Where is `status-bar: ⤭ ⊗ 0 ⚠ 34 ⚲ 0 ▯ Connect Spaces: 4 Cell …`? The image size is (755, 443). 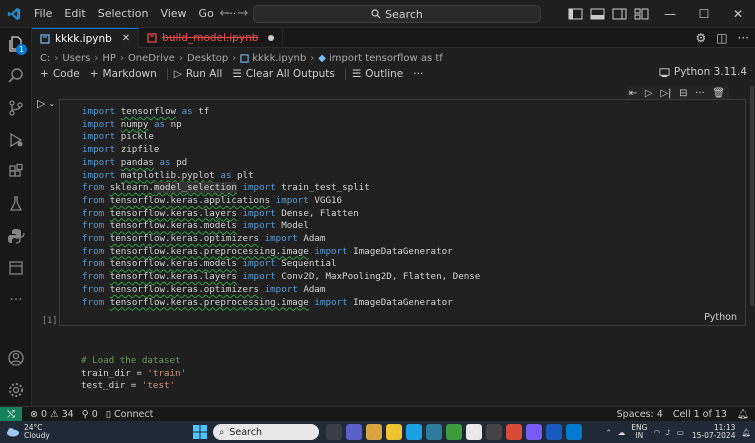 status-bar: ⤭ ⊗ 0 ⚠ 34 ⚲ 0 ▯ Connect Spaces: 4 Cell … is located at coordinates (377, 414).